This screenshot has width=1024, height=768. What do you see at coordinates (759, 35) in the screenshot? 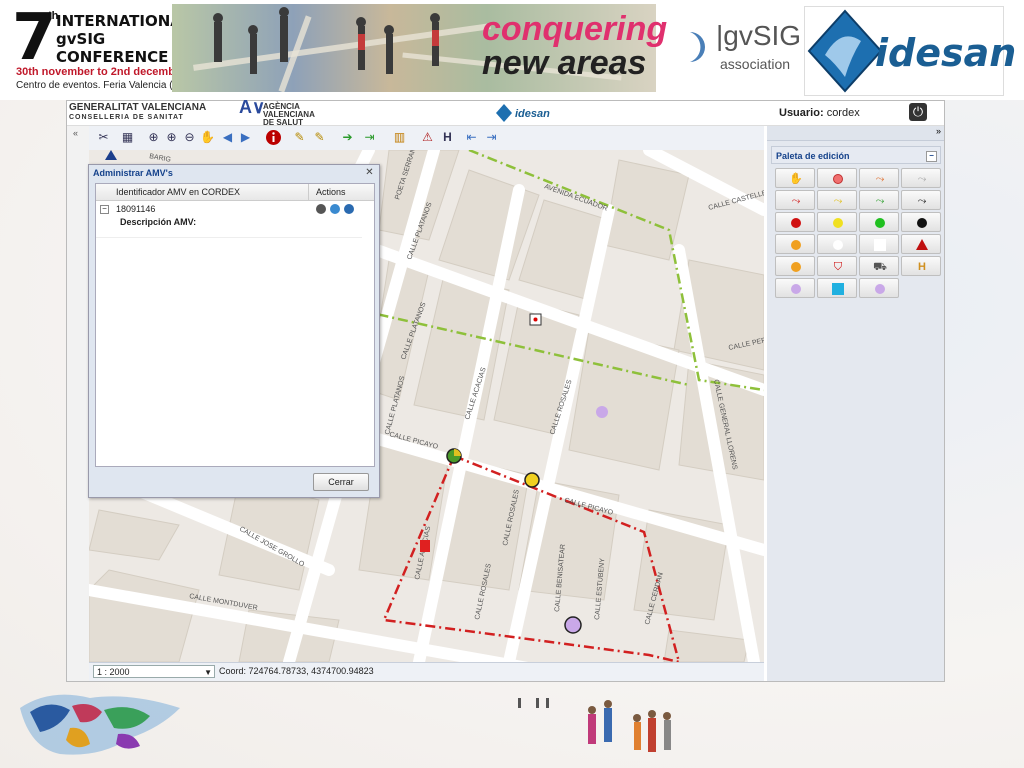
I see `gvsig-wordmark: |gvSIG` at bounding box center [759, 35].